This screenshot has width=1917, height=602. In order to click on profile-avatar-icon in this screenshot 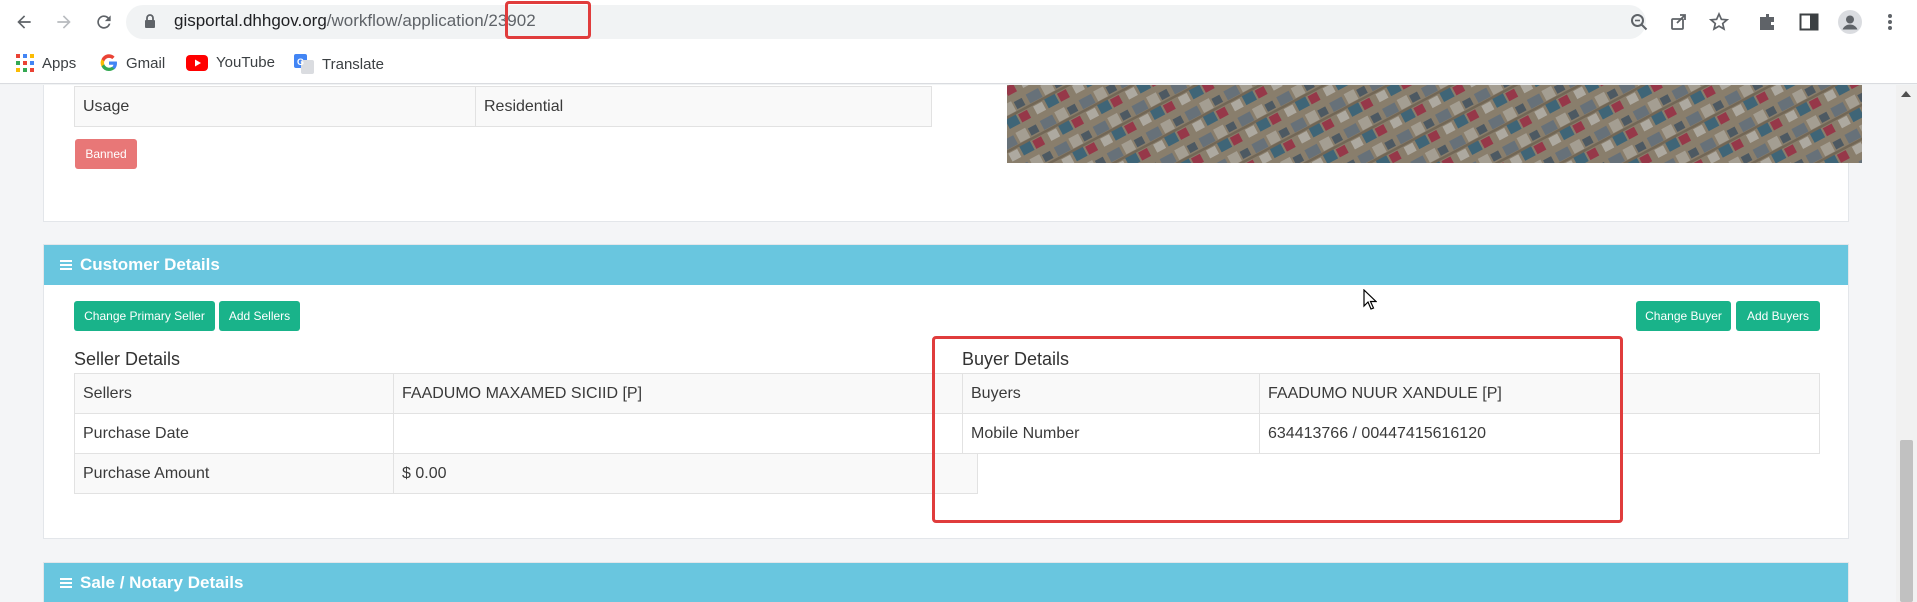, I will do `click(1850, 22)`.